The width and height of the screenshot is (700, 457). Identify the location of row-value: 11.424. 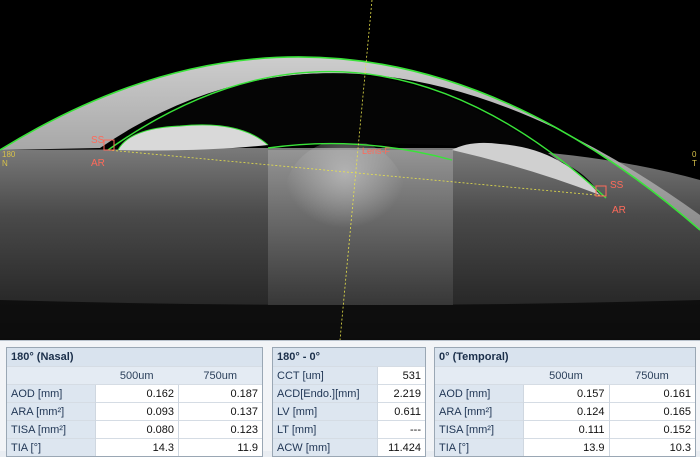
(401, 447).